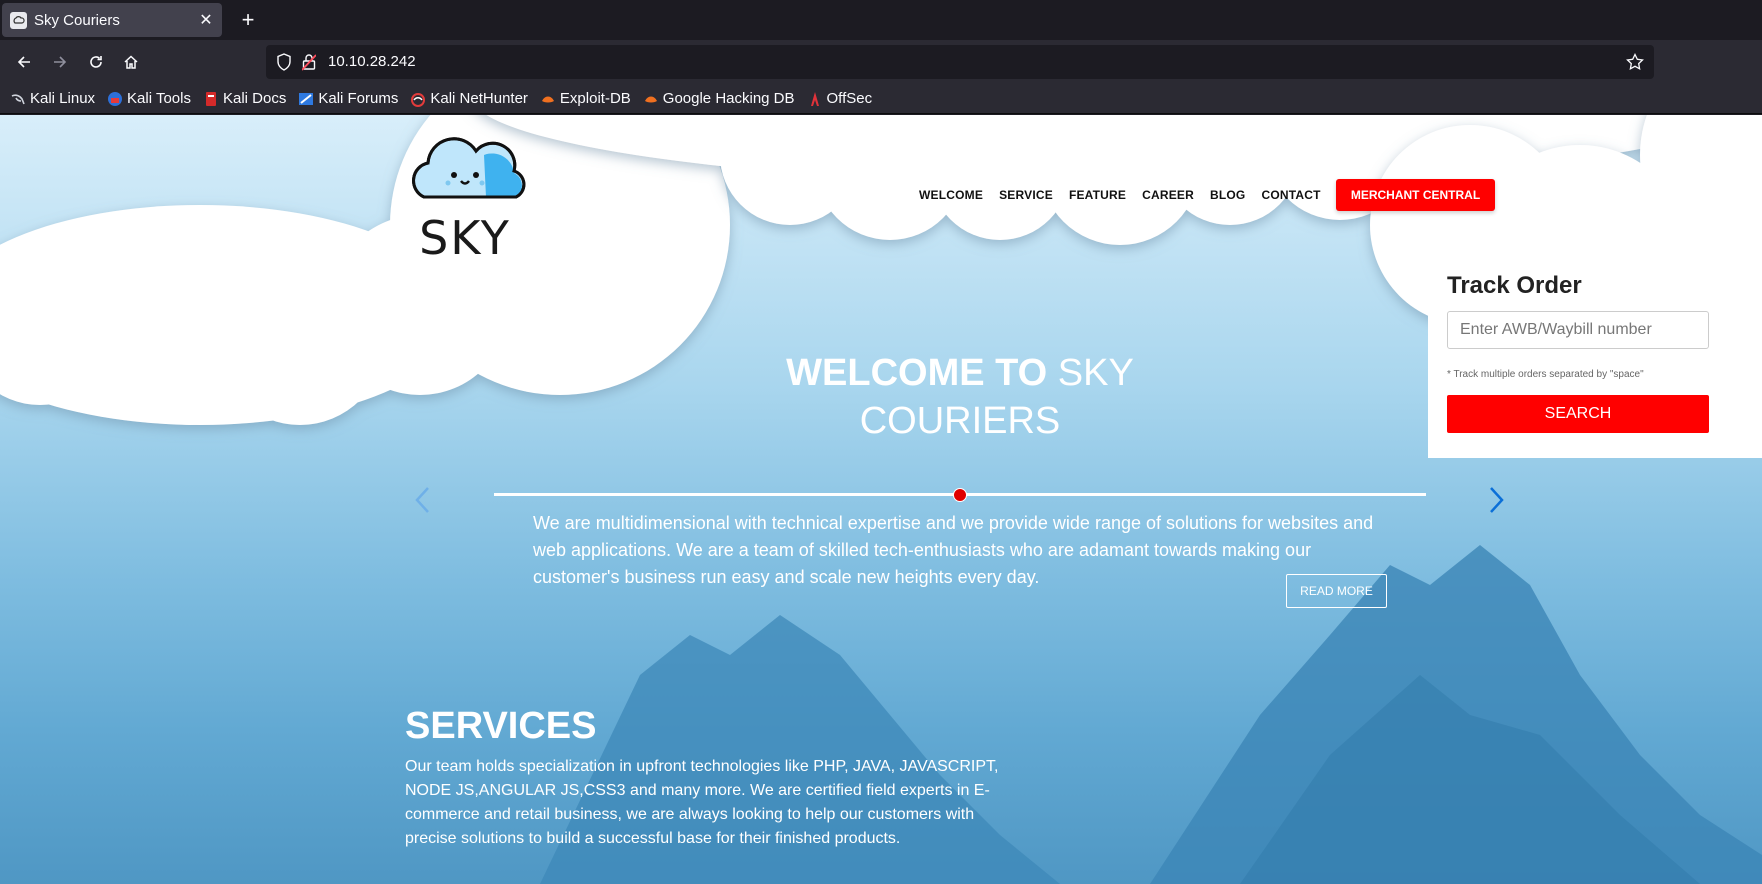  I want to click on home-button, so click(131, 62).